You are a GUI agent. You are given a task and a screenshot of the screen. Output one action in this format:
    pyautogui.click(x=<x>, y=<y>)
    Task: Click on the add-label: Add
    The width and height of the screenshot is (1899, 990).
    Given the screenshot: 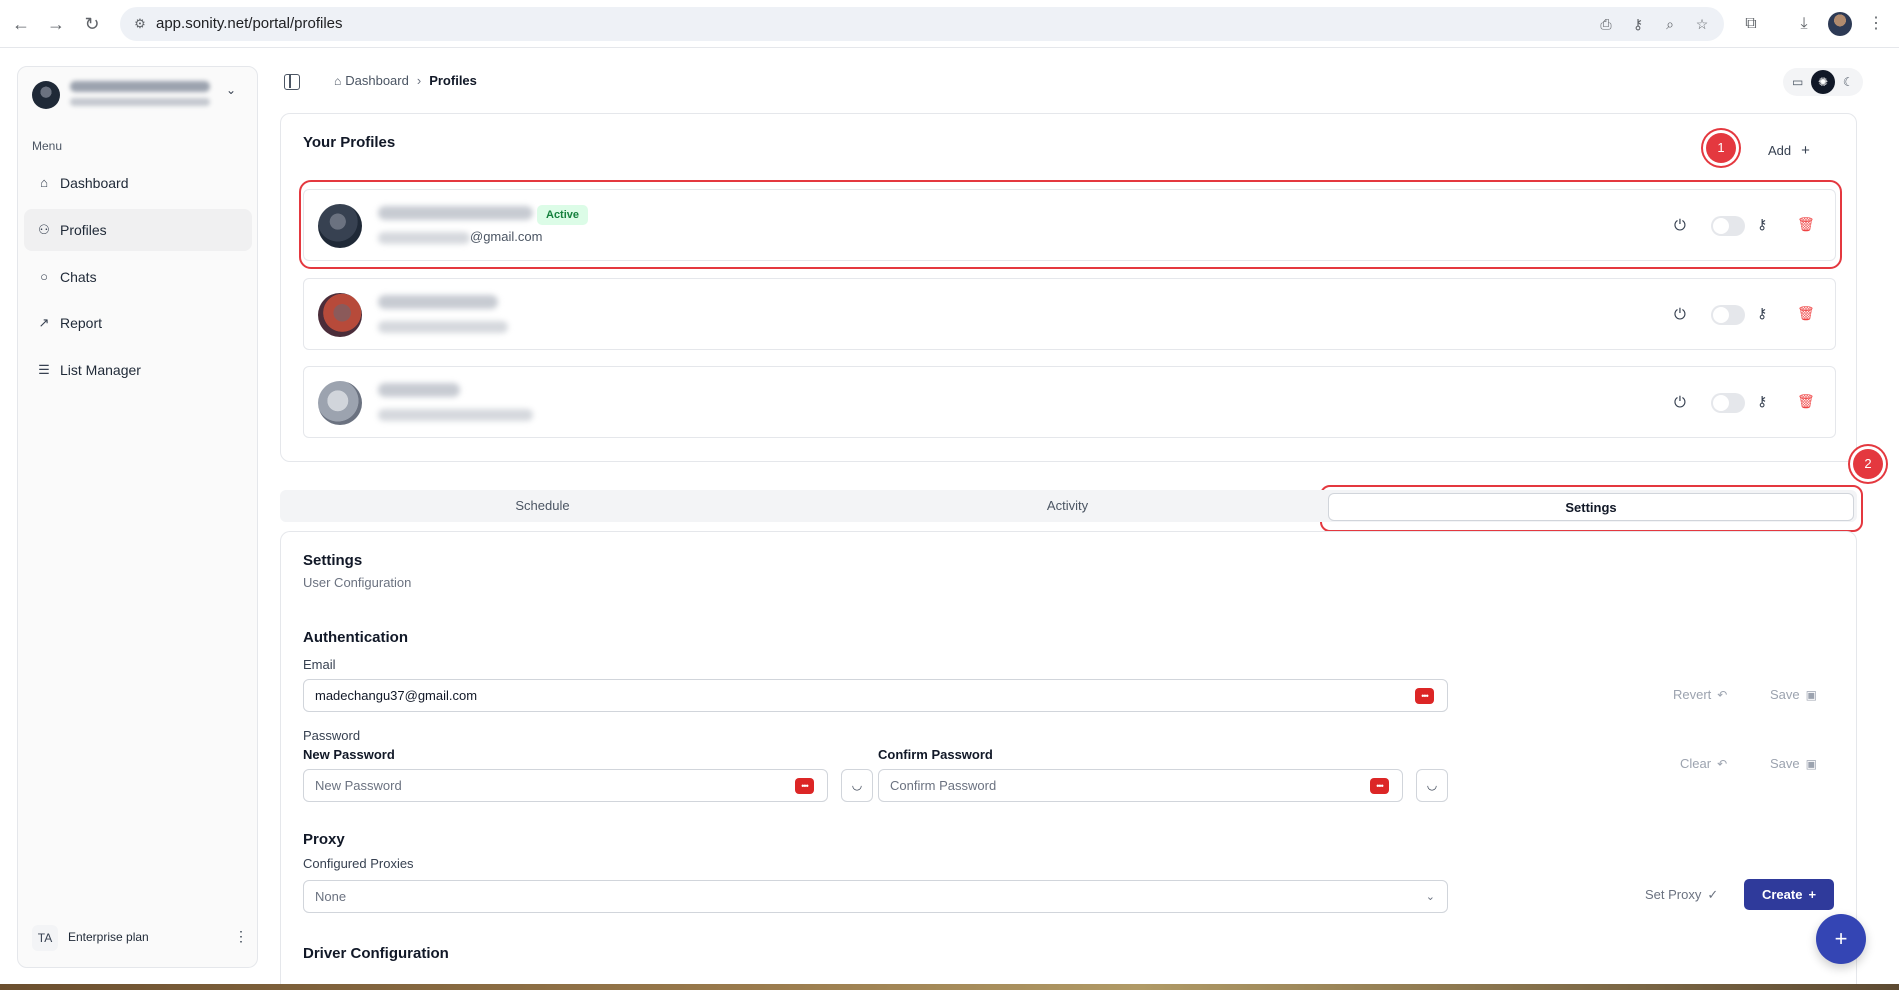 What is the action you would take?
    pyautogui.click(x=1780, y=150)
    